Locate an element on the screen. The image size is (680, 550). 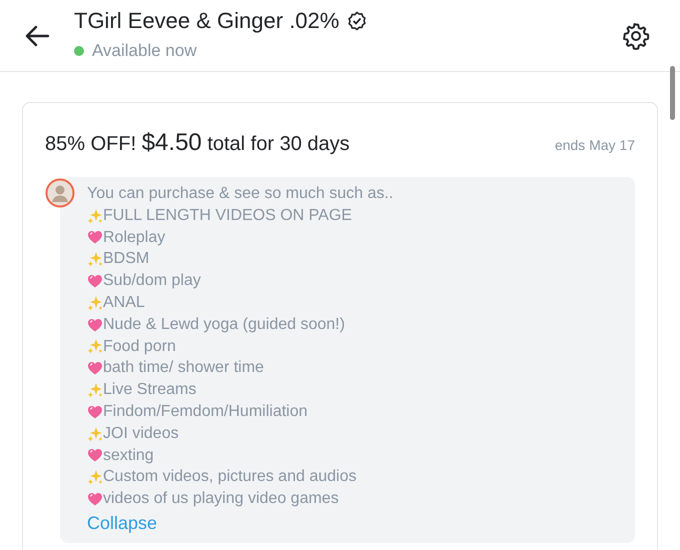
collapse-link: Collapse is located at coordinates (122, 523).